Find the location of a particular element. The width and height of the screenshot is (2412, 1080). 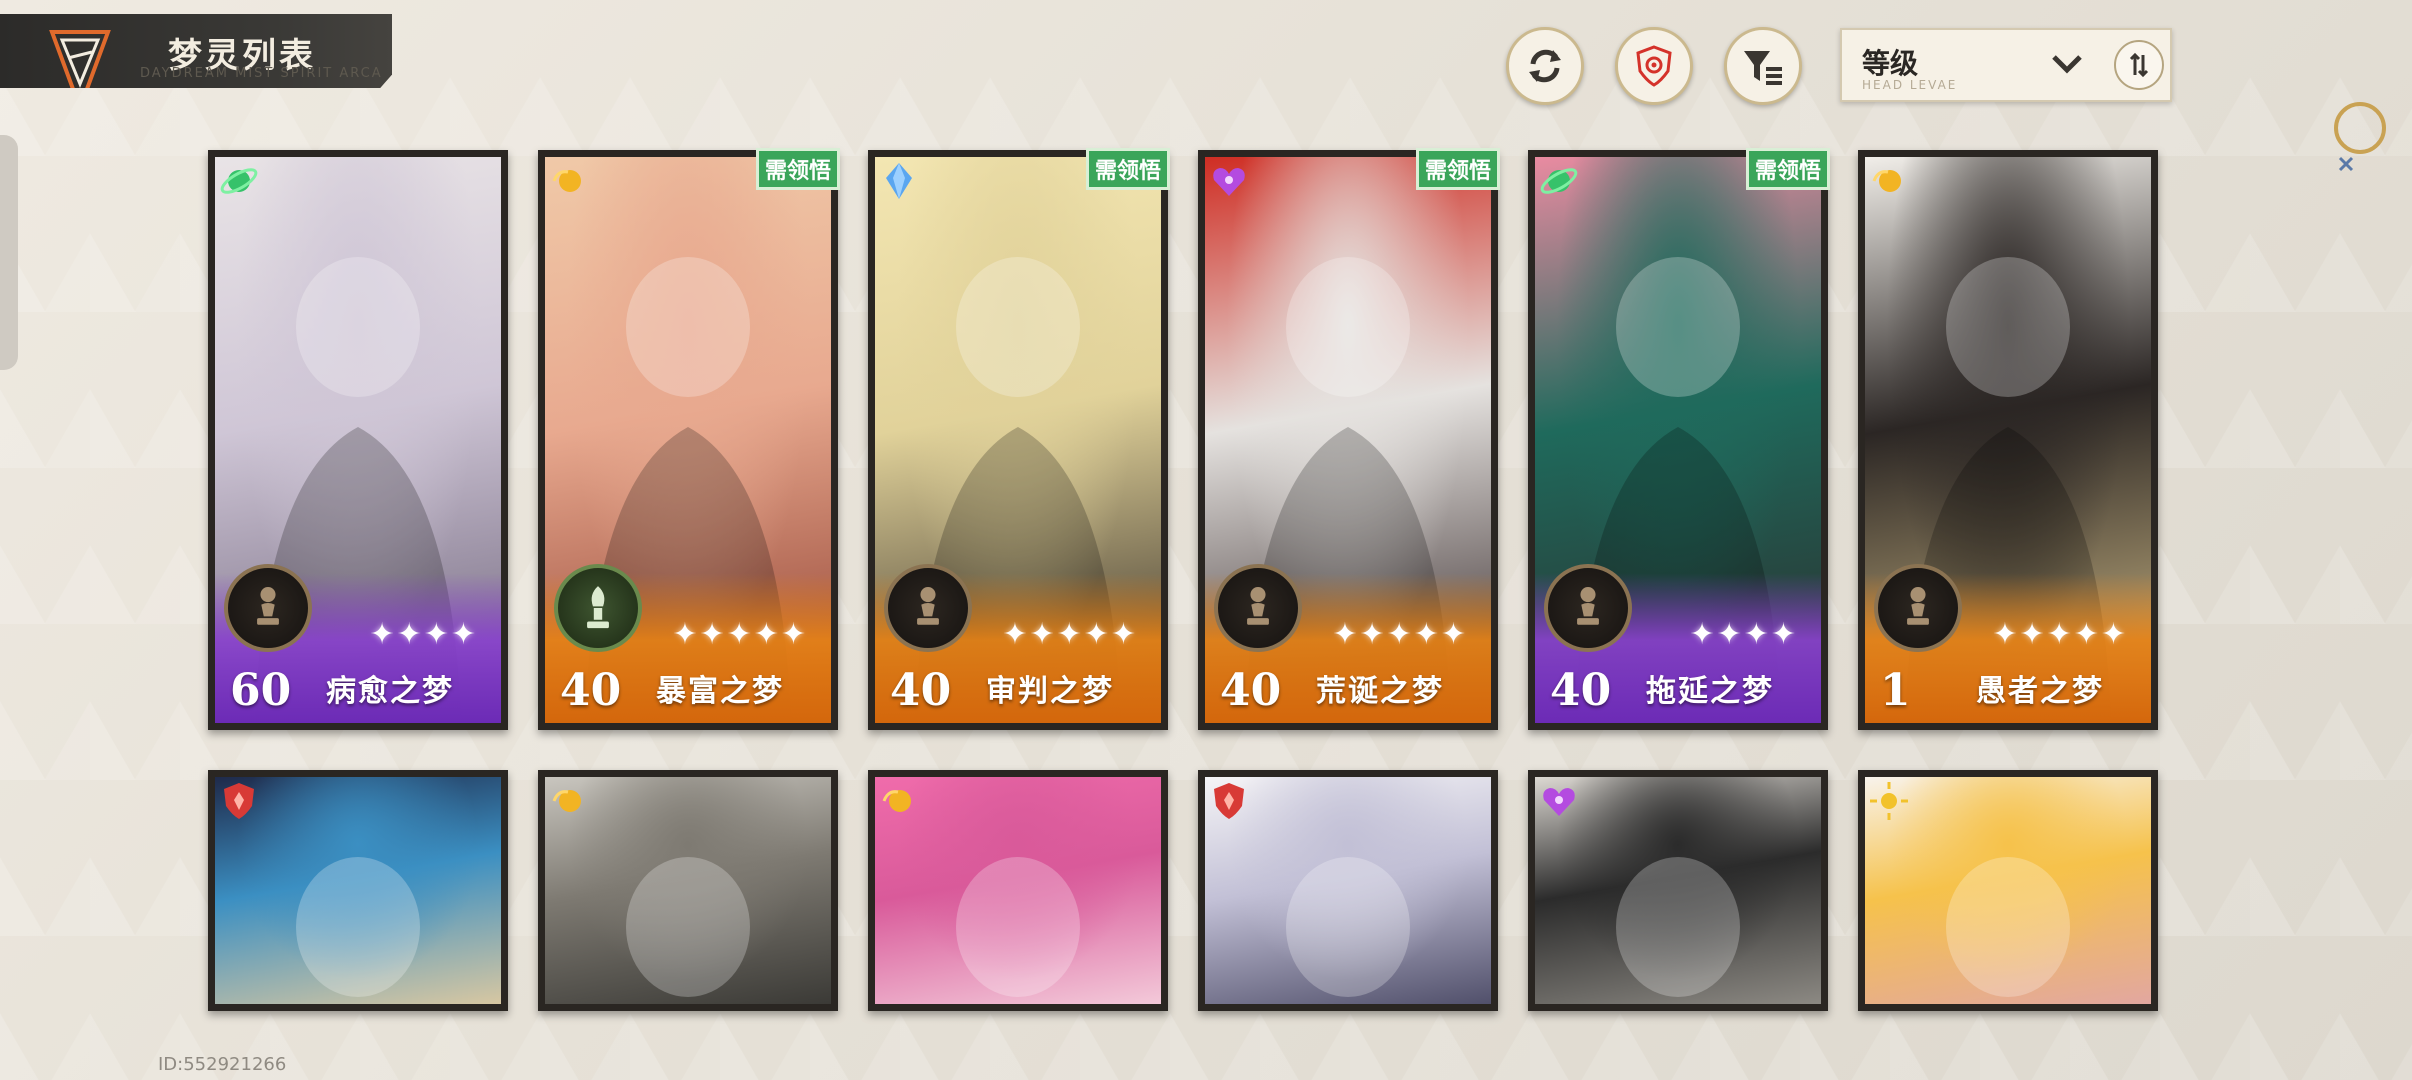

spirit-card: ✦✦✦✦✦ 1 愚者之梦 is located at coordinates (2008, 440).